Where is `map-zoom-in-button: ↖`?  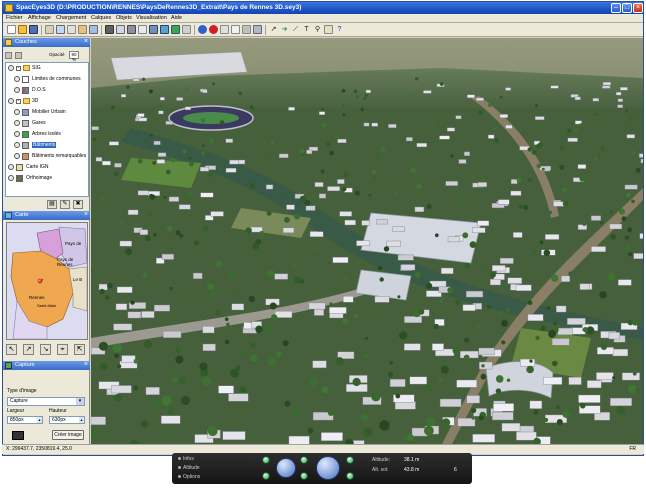
map-zoom-in-button: ↖ is located at coordinates (11, 349).